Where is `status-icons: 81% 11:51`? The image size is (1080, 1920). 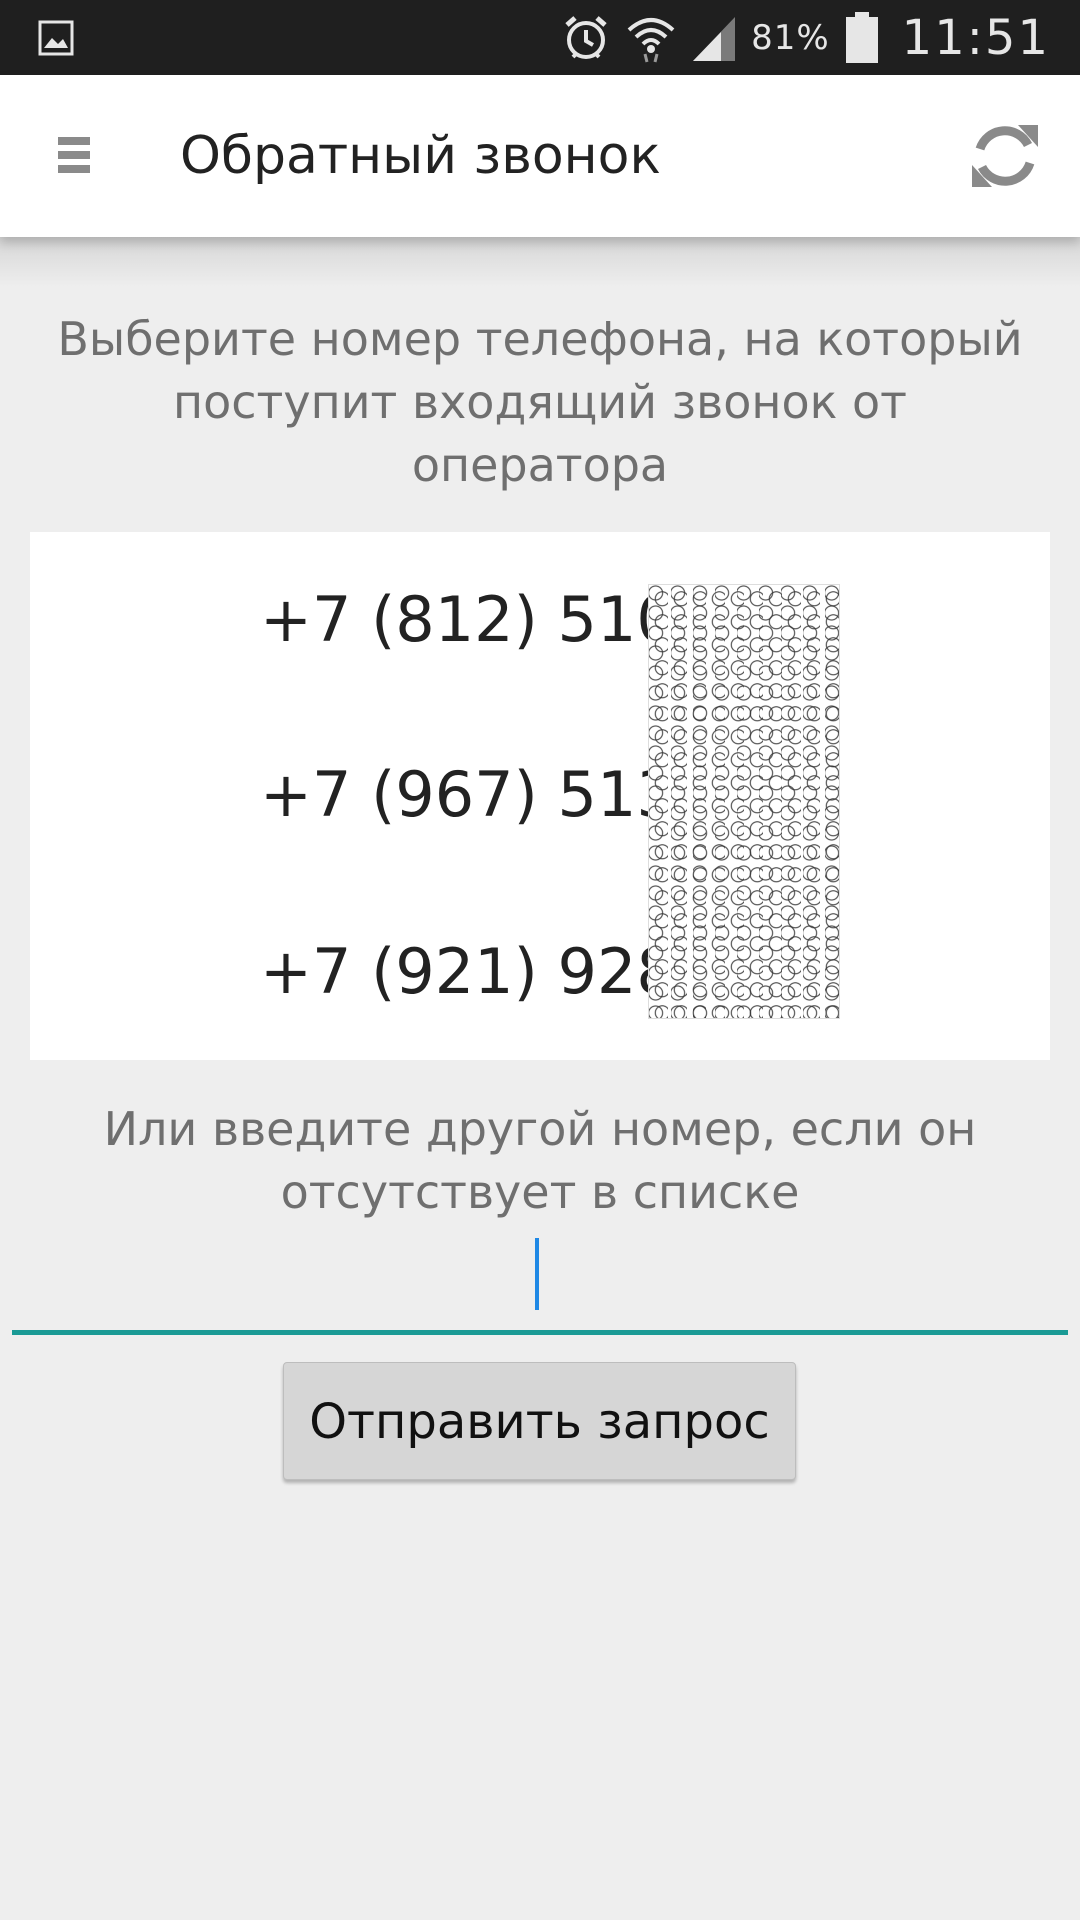
status-icons: 81% 11:51 is located at coordinates (805, 37).